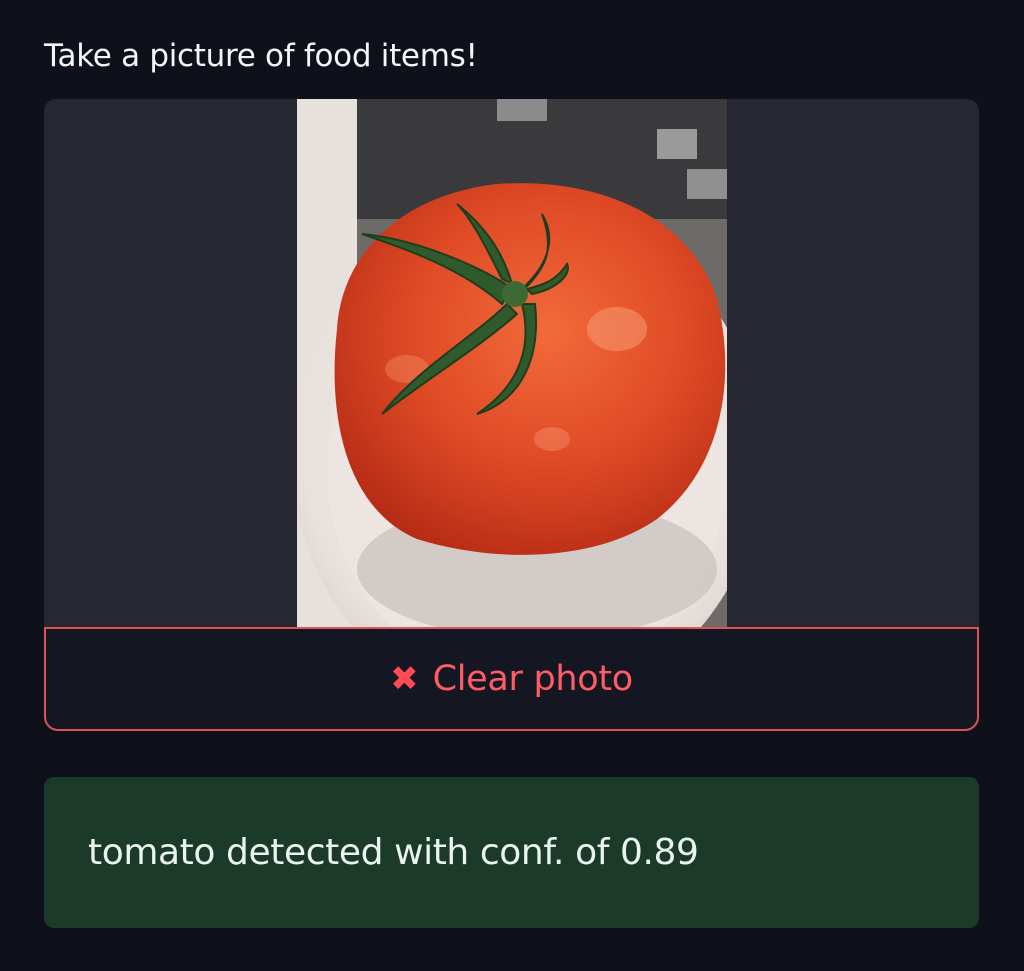 This screenshot has width=1024, height=971. I want to click on close-icon: ✖, so click(404, 679).